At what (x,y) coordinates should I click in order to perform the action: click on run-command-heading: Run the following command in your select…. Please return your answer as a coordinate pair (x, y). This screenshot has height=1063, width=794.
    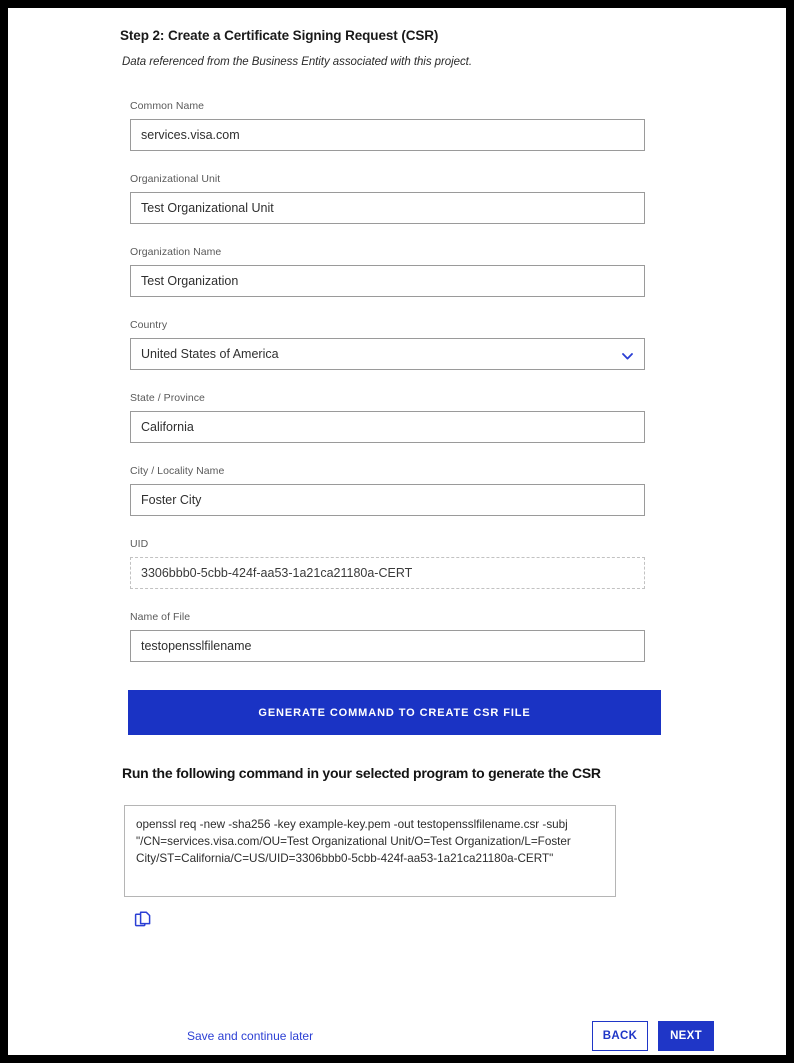
    Looking at the image, I should click on (361, 773).